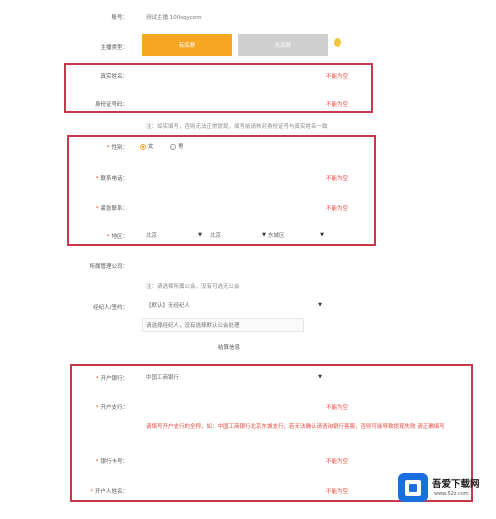 Image resolution: width=496 pixels, height=519 pixels. I want to click on type-label: 主播类型：, so click(114, 48).